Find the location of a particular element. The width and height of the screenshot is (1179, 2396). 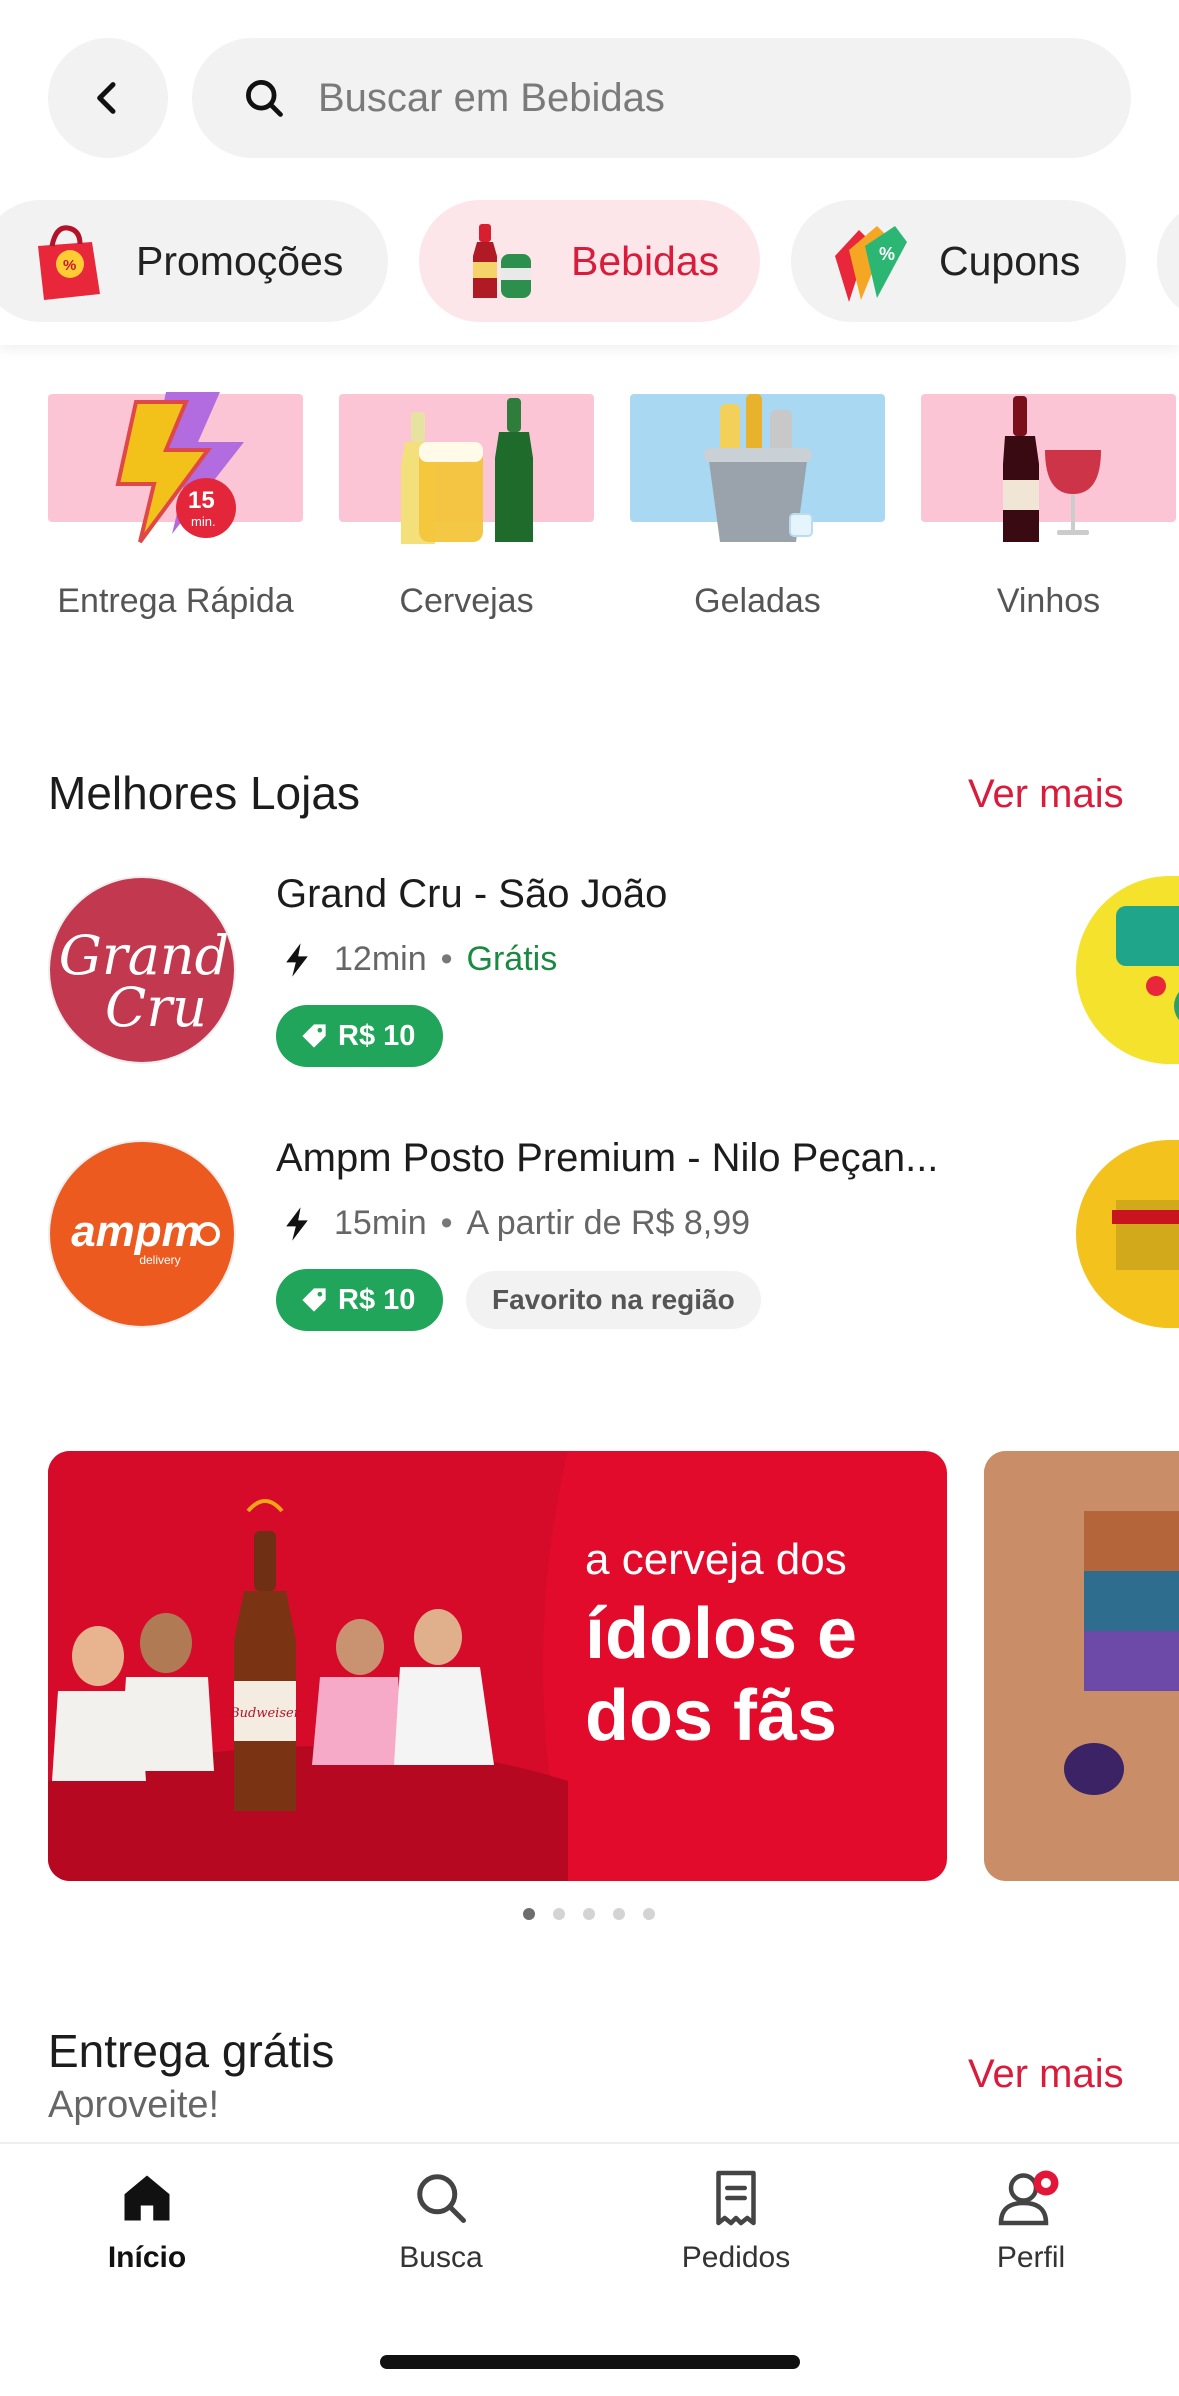

chip-label: Cupons is located at coordinates (1010, 260).